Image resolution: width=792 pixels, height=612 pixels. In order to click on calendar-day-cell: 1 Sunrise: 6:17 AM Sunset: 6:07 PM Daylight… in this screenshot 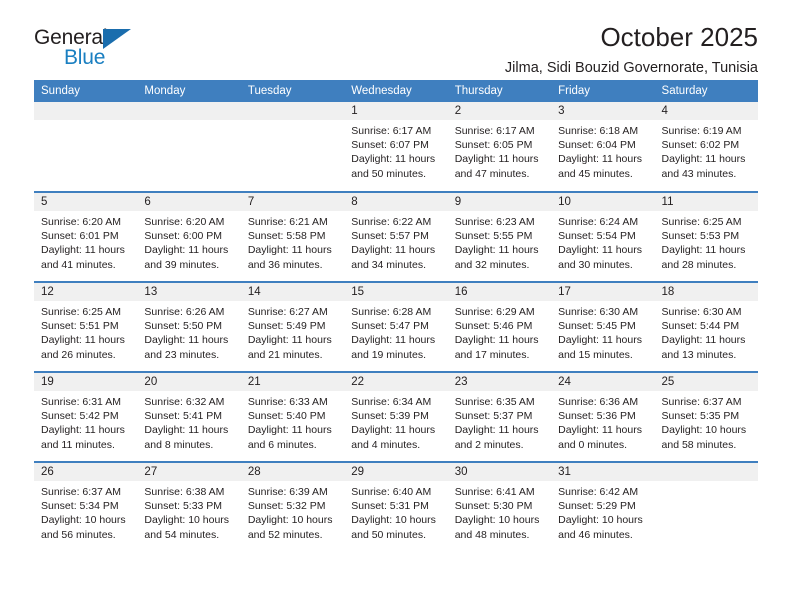, I will do `click(396, 147)`.